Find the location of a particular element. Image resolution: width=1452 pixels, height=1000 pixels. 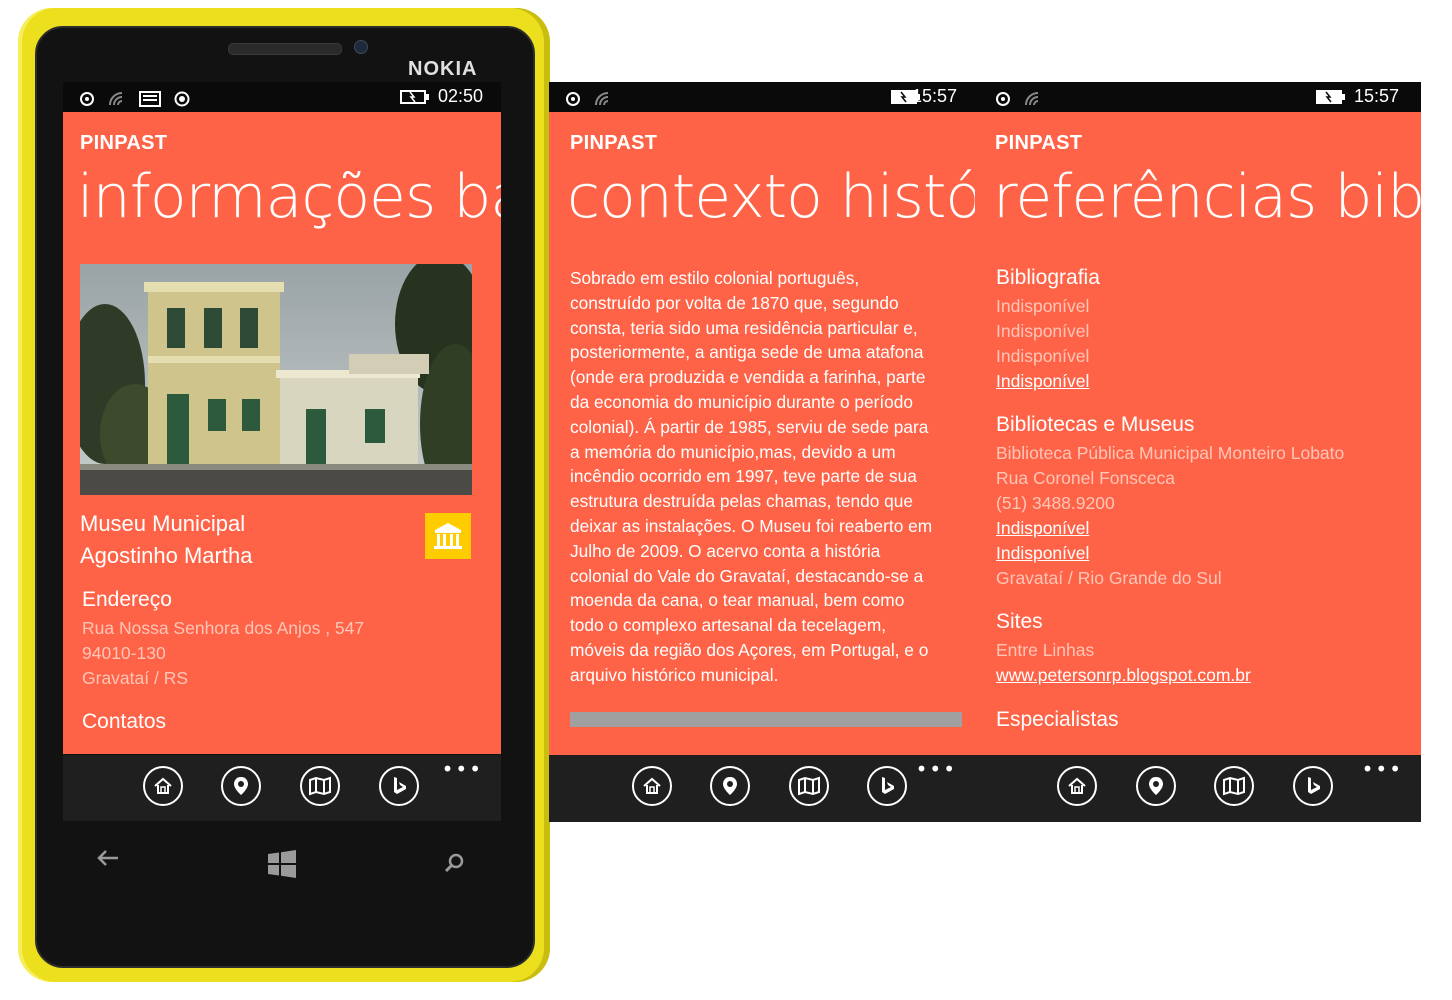

context-text-line: arquivo histórico municipal. is located at coordinates (674, 674).